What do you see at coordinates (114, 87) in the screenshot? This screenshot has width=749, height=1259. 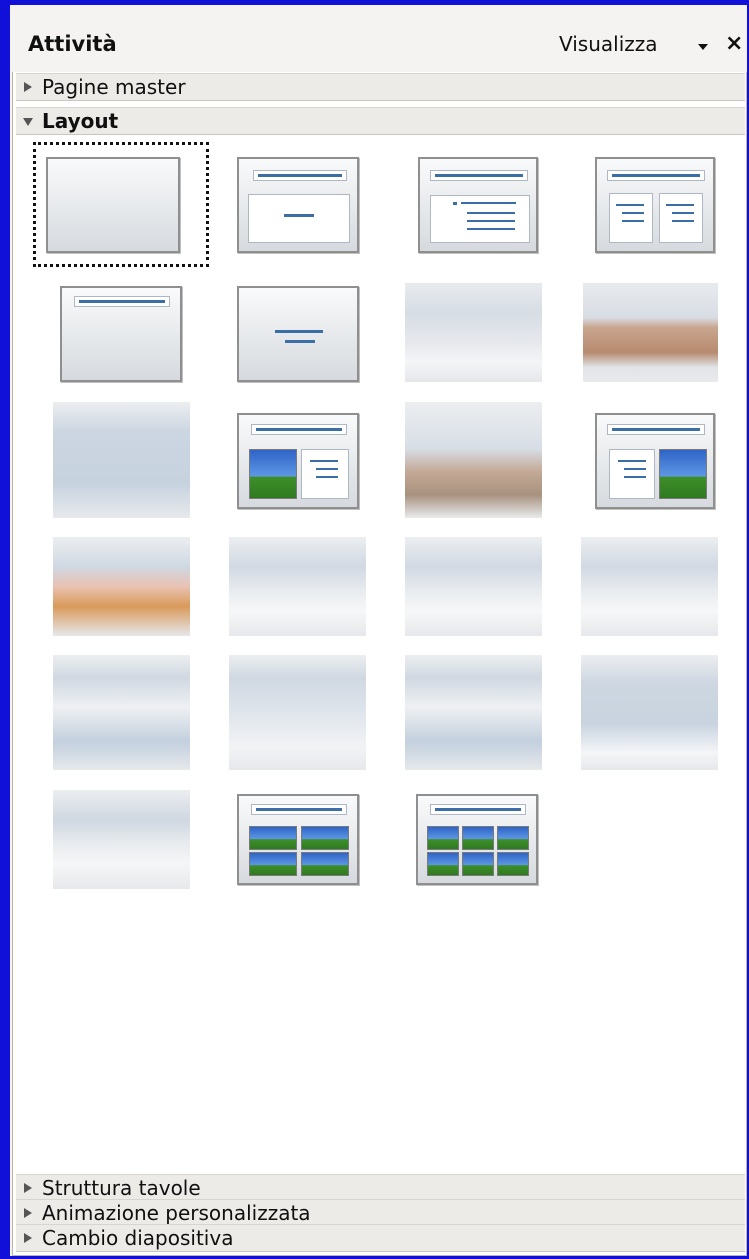 I see `section-label: Pagine master` at bounding box center [114, 87].